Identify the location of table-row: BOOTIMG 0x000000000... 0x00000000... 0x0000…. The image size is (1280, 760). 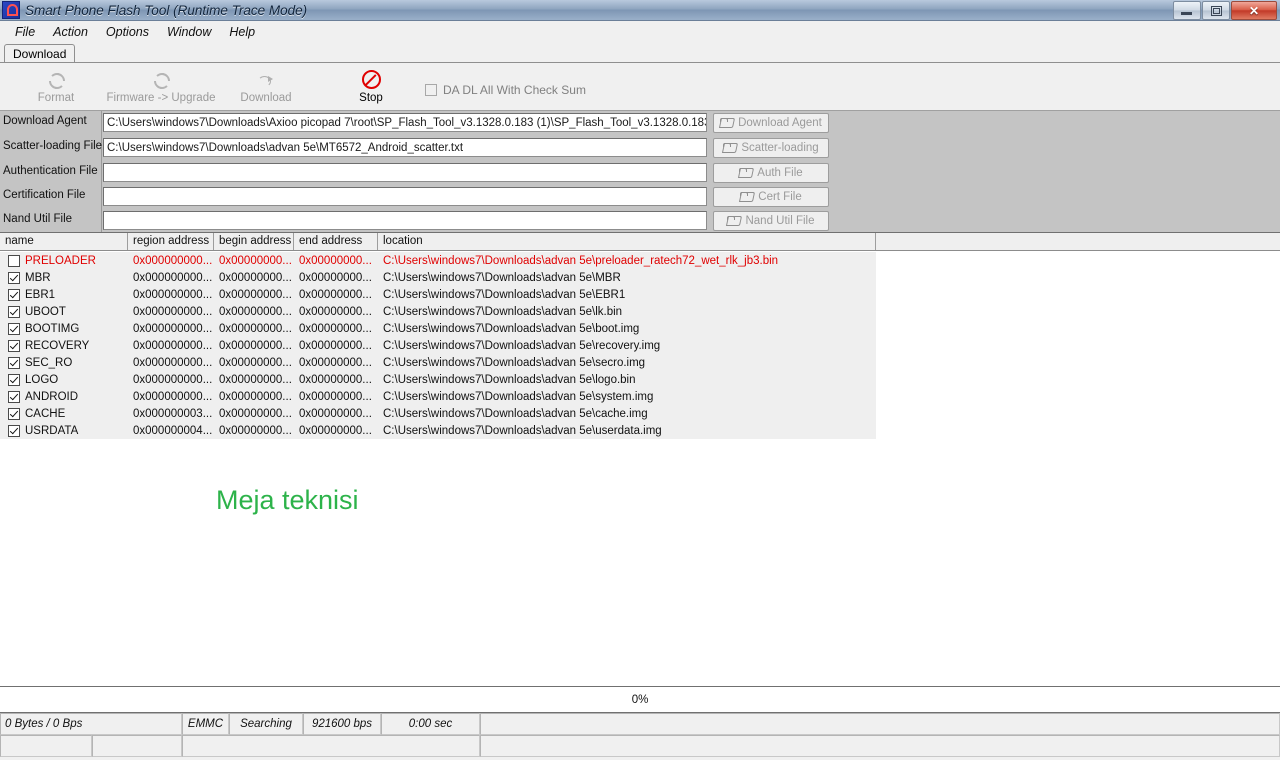
(438, 328).